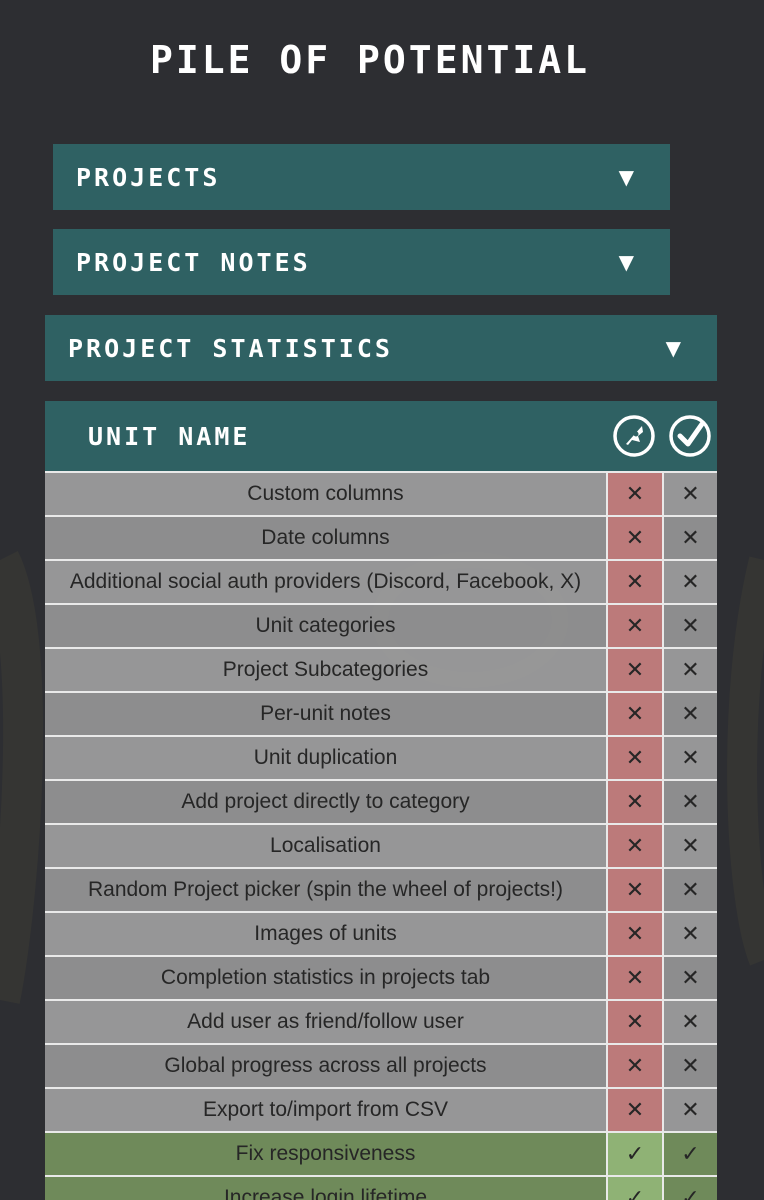 The image size is (764, 1200). Describe the element at coordinates (148, 177) in the screenshot. I see `projects-accordion-label: PROJECTS` at that location.